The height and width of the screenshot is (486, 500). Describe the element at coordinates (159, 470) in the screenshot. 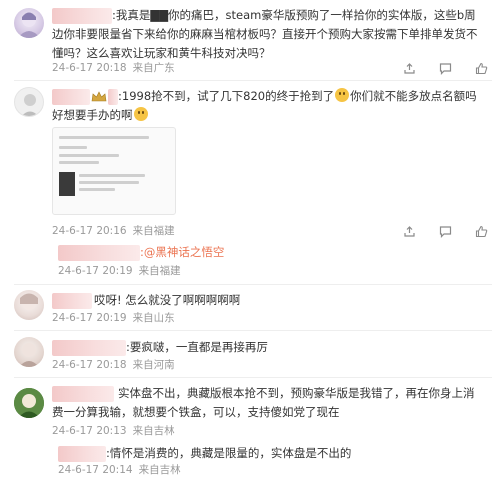

I see `reply-location: 来自吉林` at that location.